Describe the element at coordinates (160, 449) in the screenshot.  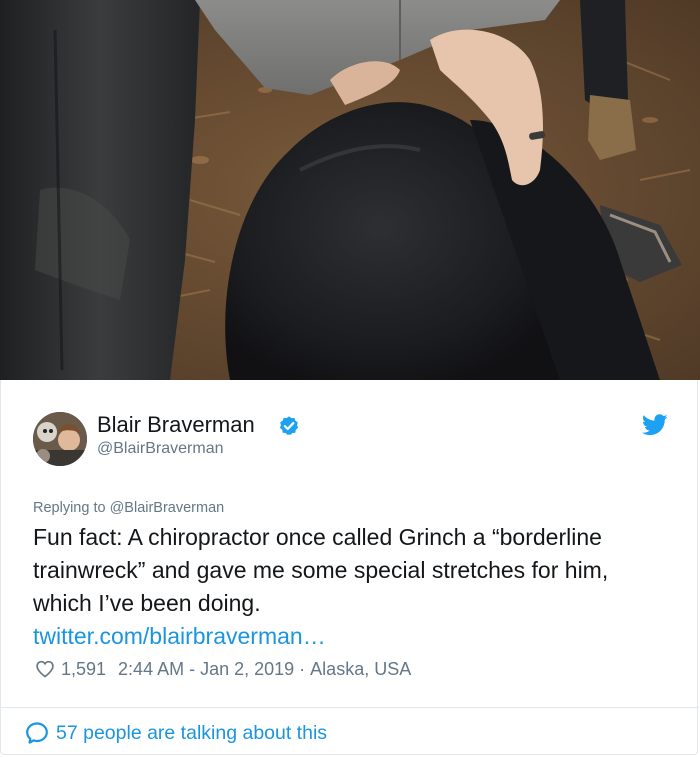
I see `author-handle: @BlairBraverman` at that location.